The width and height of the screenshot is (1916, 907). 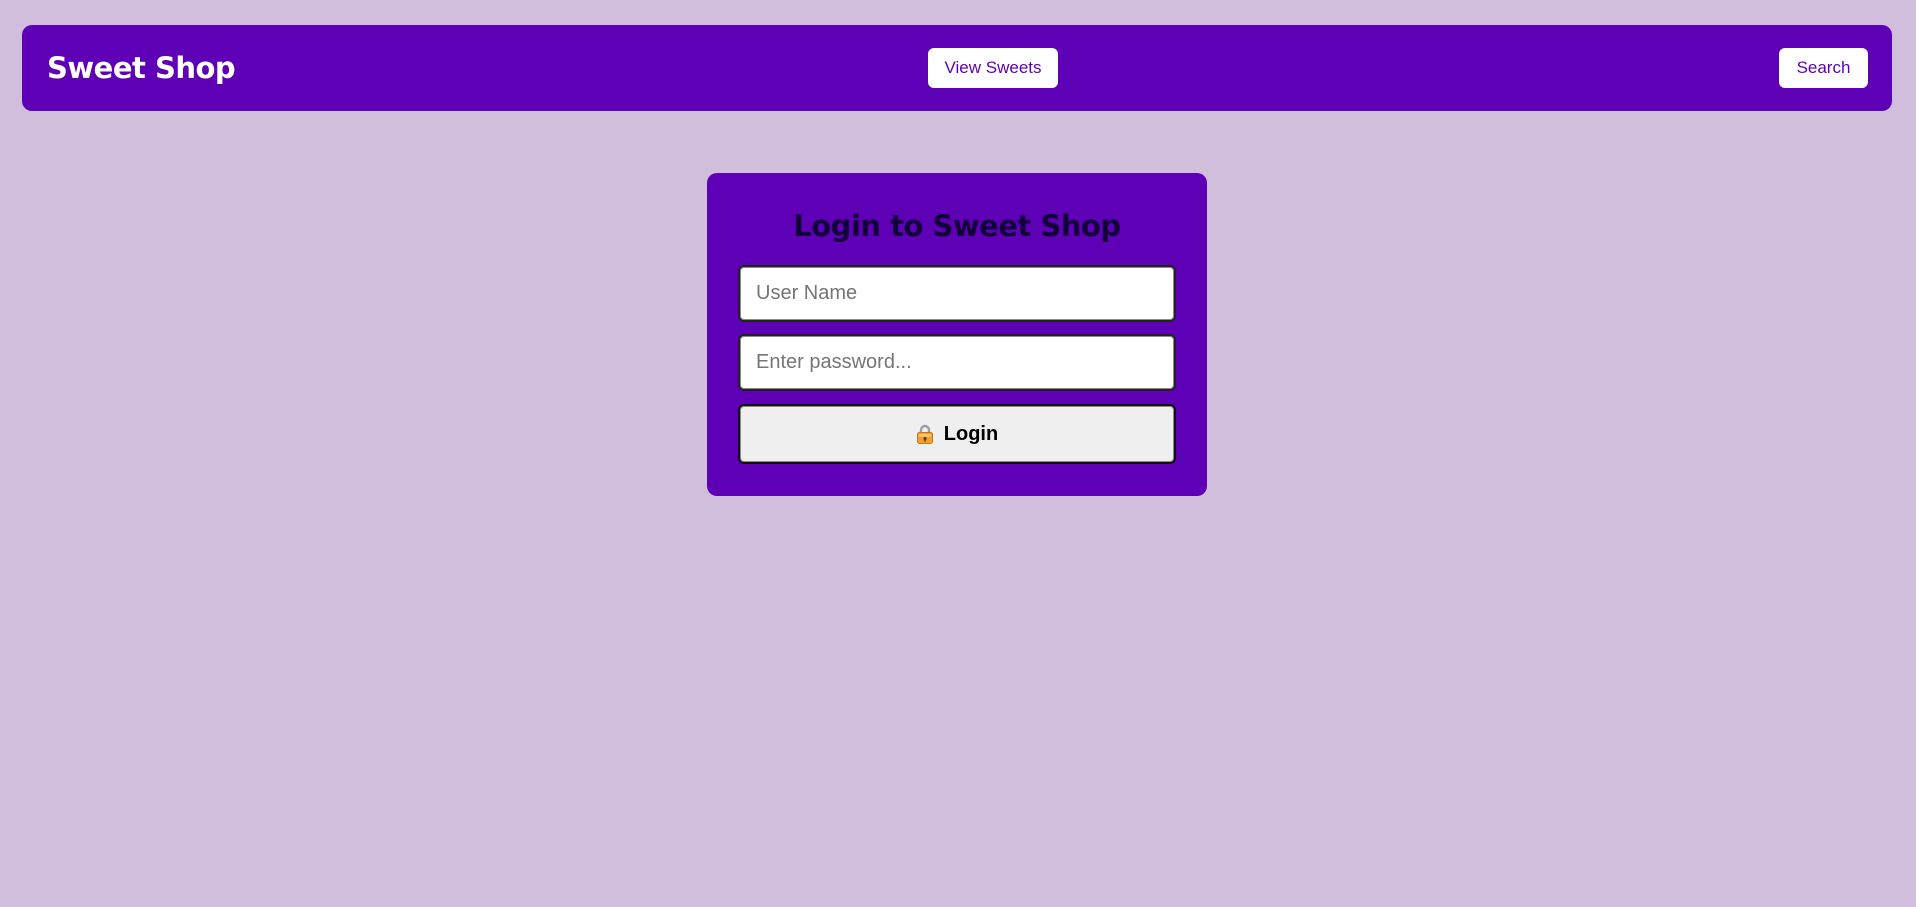 What do you see at coordinates (957, 362) in the screenshot?
I see `password-input` at bounding box center [957, 362].